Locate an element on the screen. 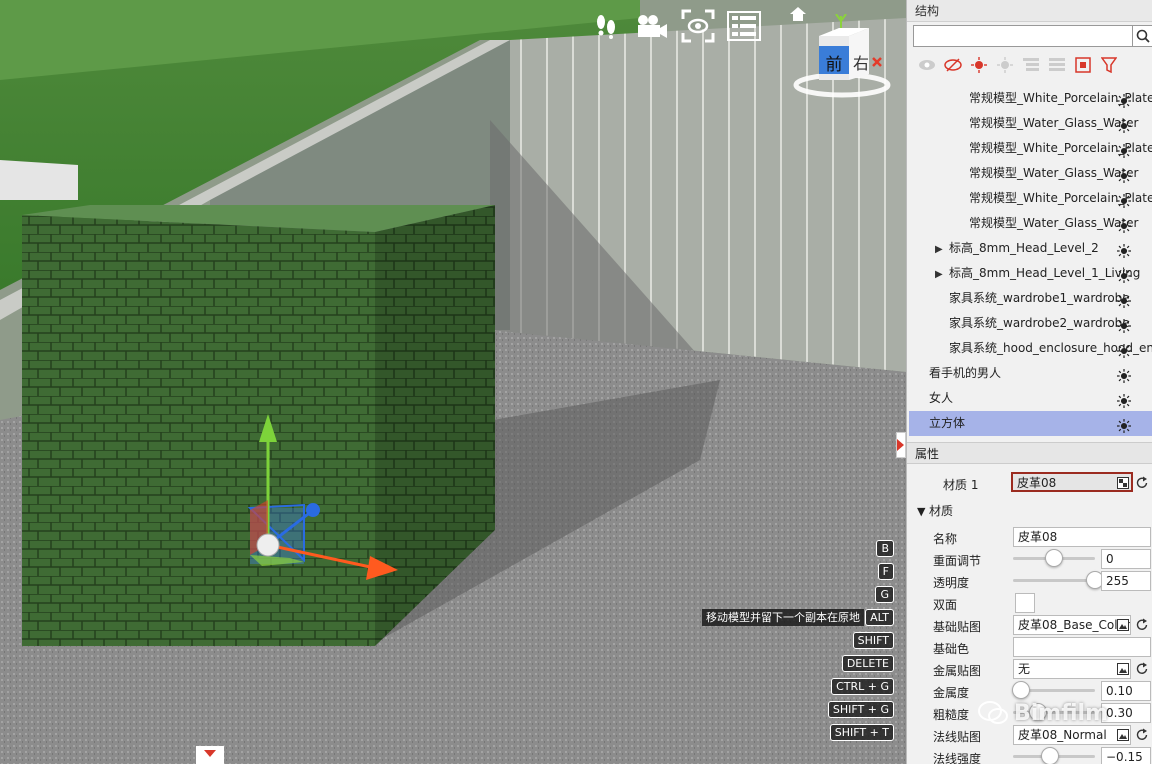 Image resolution: width=1152 pixels, height=764 pixels. base-color-swatch is located at coordinates (1082, 647).